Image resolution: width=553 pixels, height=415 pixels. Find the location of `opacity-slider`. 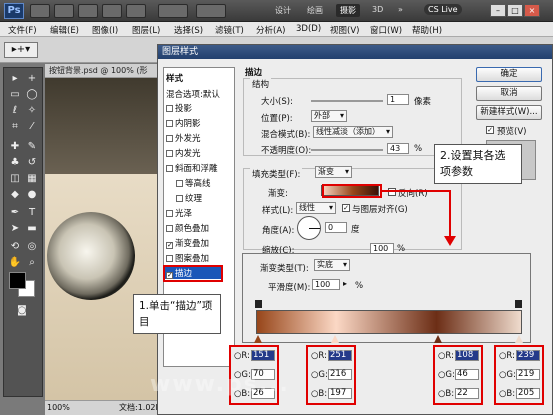

opacity-slider is located at coordinates (347, 150).